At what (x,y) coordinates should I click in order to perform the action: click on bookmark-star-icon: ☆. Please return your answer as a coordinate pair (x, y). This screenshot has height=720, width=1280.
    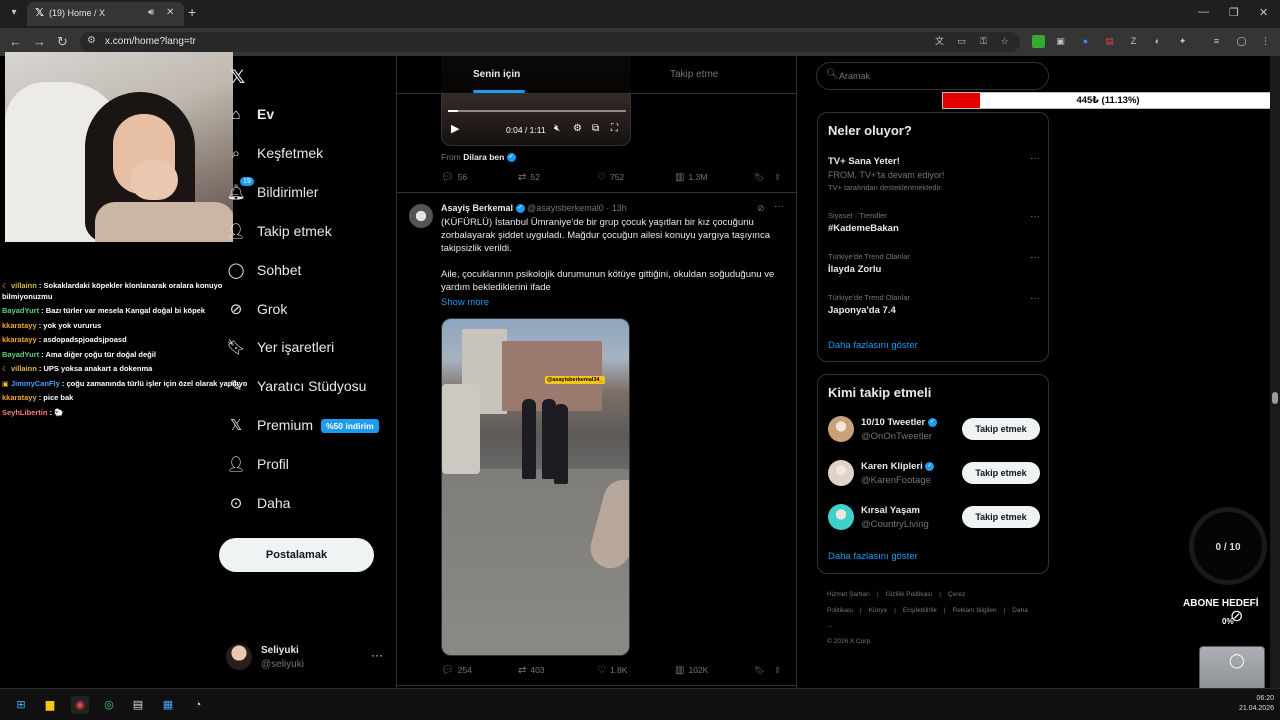
    Looking at the image, I should click on (1004, 41).